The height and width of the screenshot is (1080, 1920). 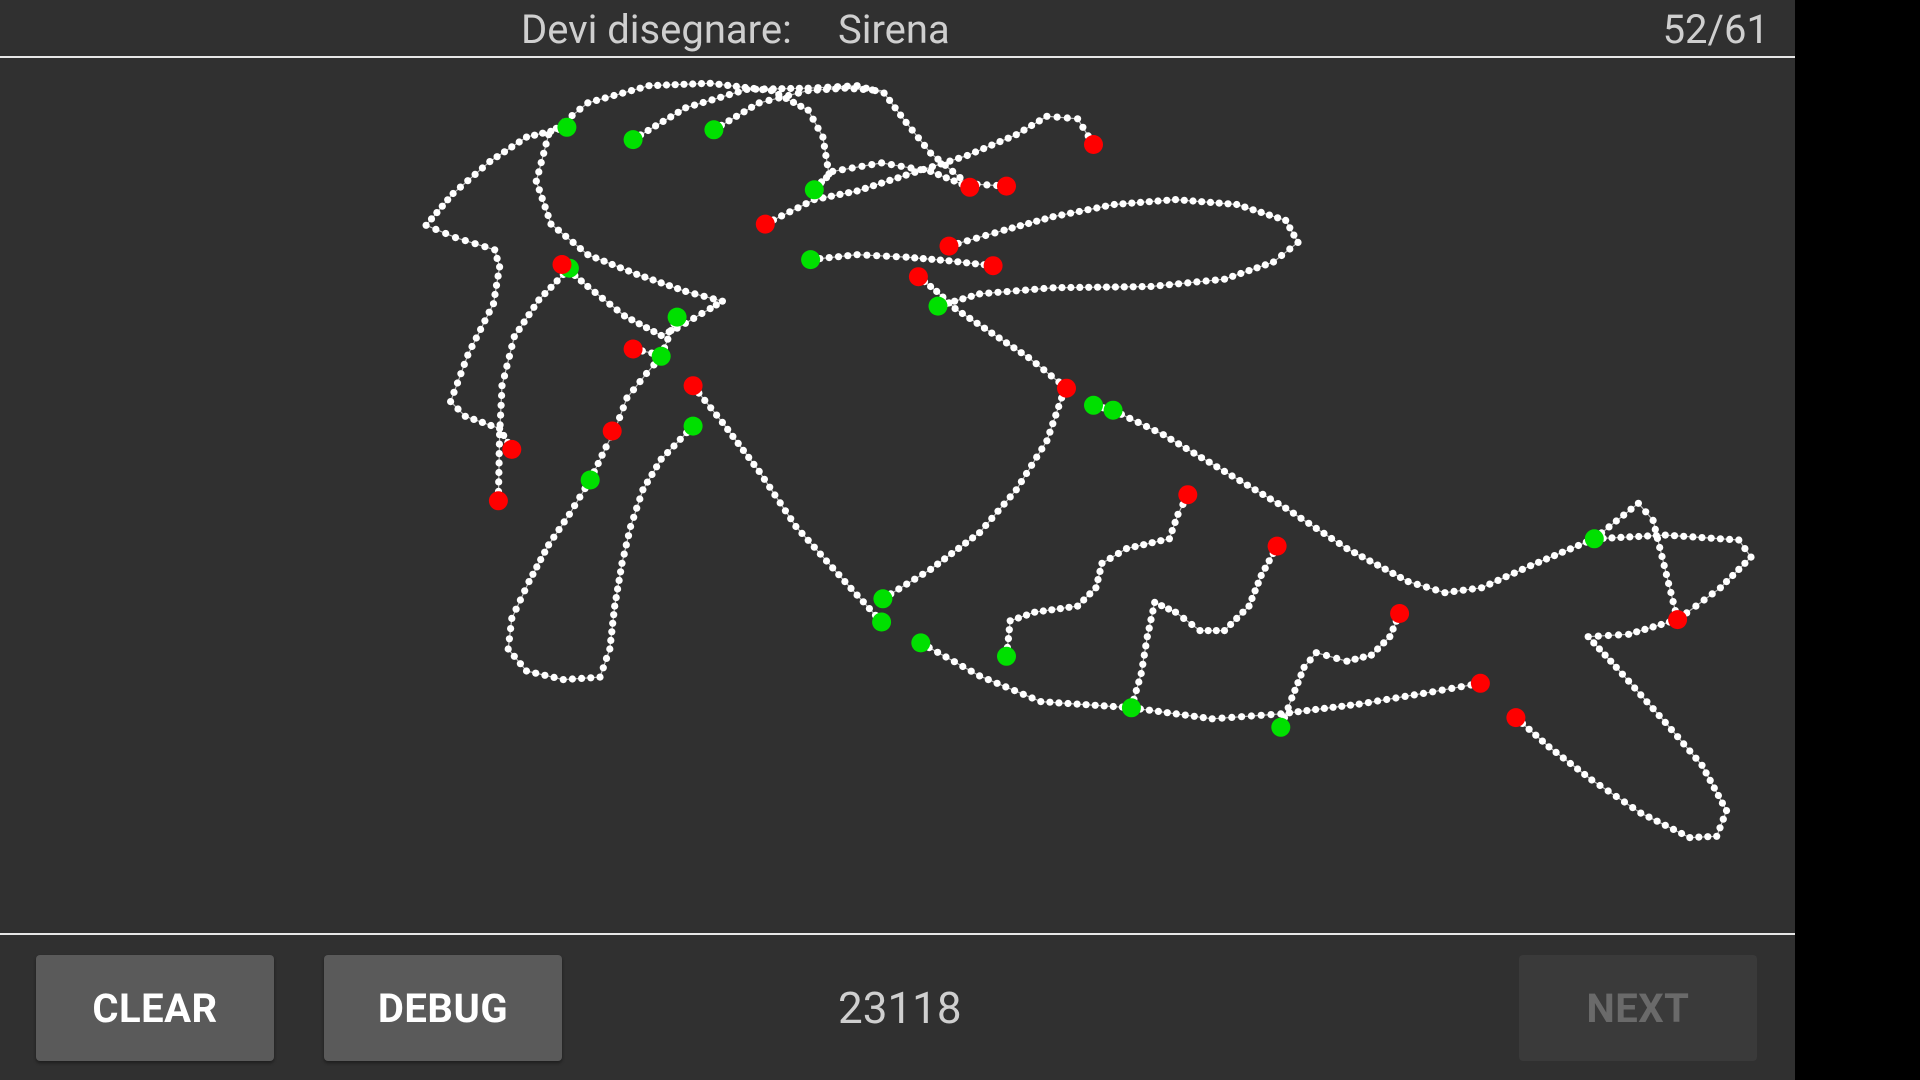 What do you see at coordinates (1638, 1008) in the screenshot?
I see `next-button: NEXT` at bounding box center [1638, 1008].